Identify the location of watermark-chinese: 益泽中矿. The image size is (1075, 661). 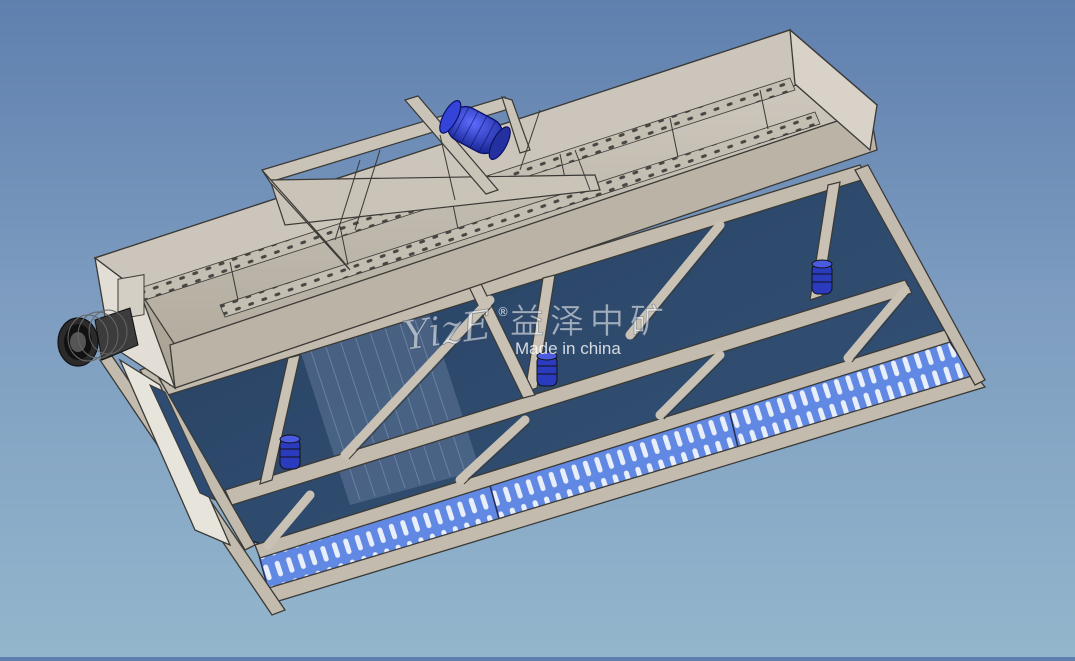
(590, 322).